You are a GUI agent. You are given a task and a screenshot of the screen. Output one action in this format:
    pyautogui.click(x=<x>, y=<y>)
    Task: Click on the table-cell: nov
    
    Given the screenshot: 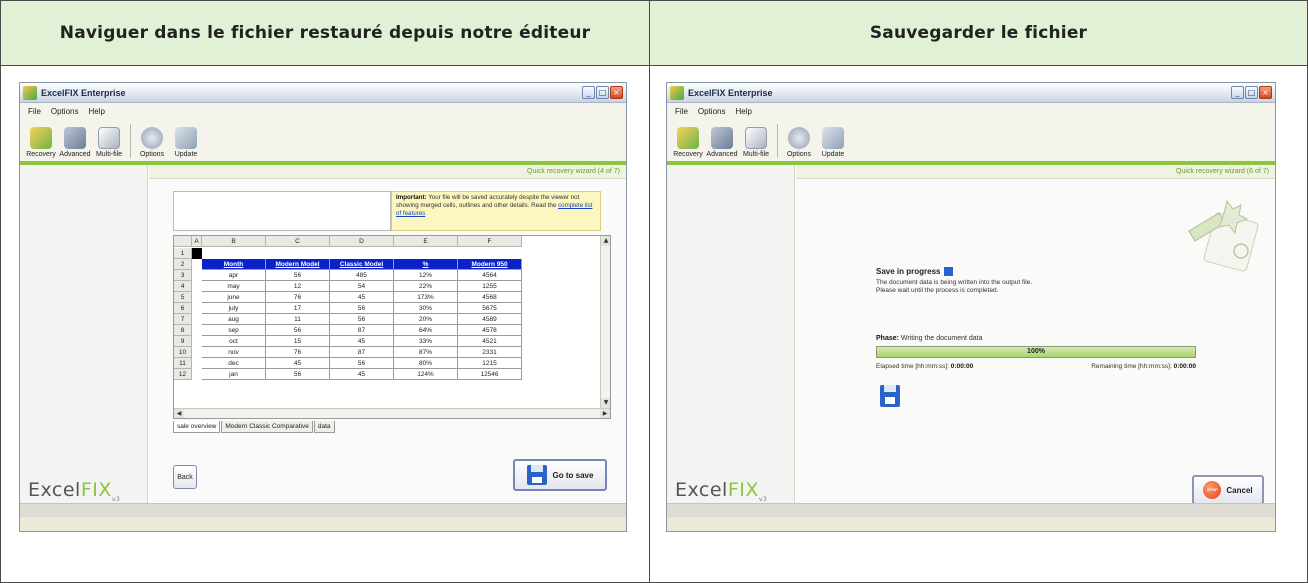 What is the action you would take?
    pyautogui.click(x=234, y=352)
    